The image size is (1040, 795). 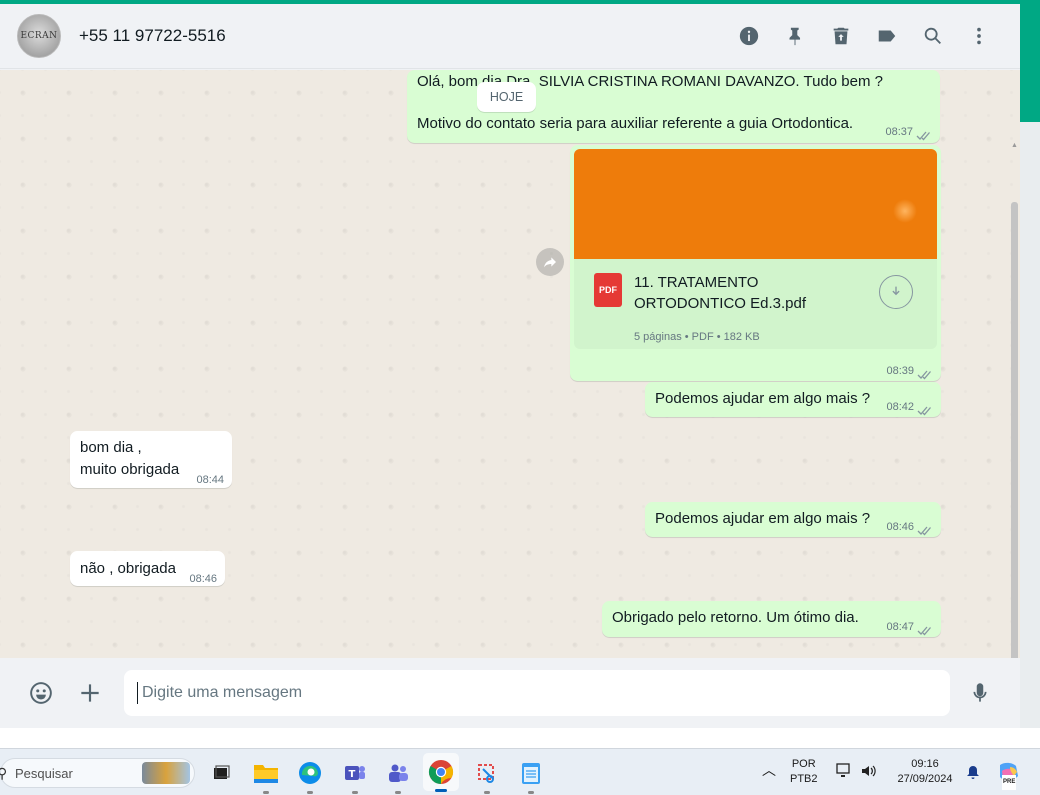 I want to click on avatar-text: ECRAN, so click(x=39, y=36).